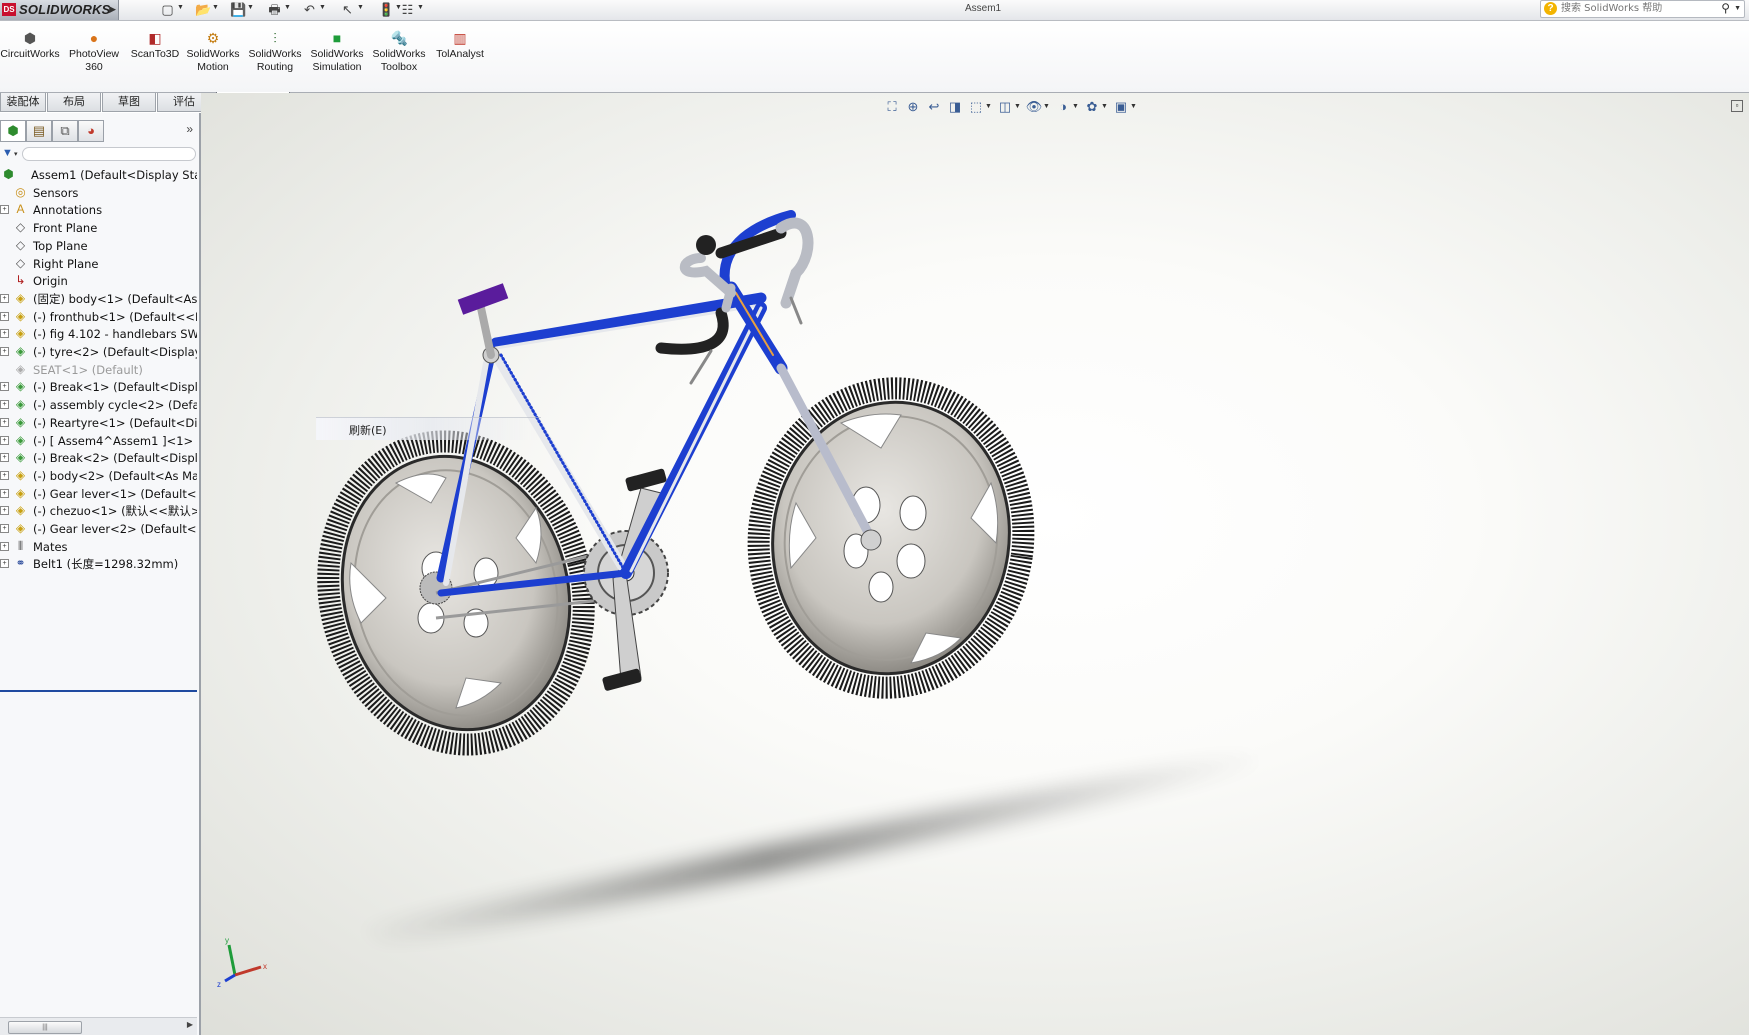 The image size is (1749, 1035). What do you see at coordinates (98, 175) in the screenshot?
I see `tree-node: ⬢ Assem1 (Default<Display State` at bounding box center [98, 175].